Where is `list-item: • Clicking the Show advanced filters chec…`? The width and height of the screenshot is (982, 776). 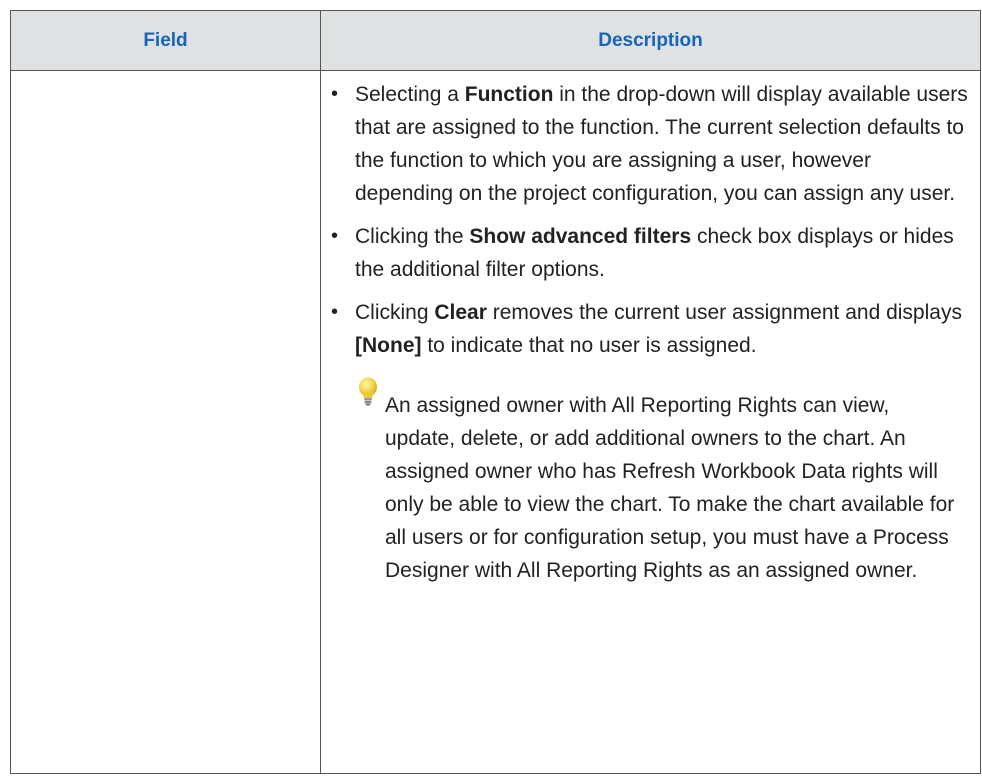
list-item: • Clicking the Show advanced filters chec… is located at coordinates (650, 253).